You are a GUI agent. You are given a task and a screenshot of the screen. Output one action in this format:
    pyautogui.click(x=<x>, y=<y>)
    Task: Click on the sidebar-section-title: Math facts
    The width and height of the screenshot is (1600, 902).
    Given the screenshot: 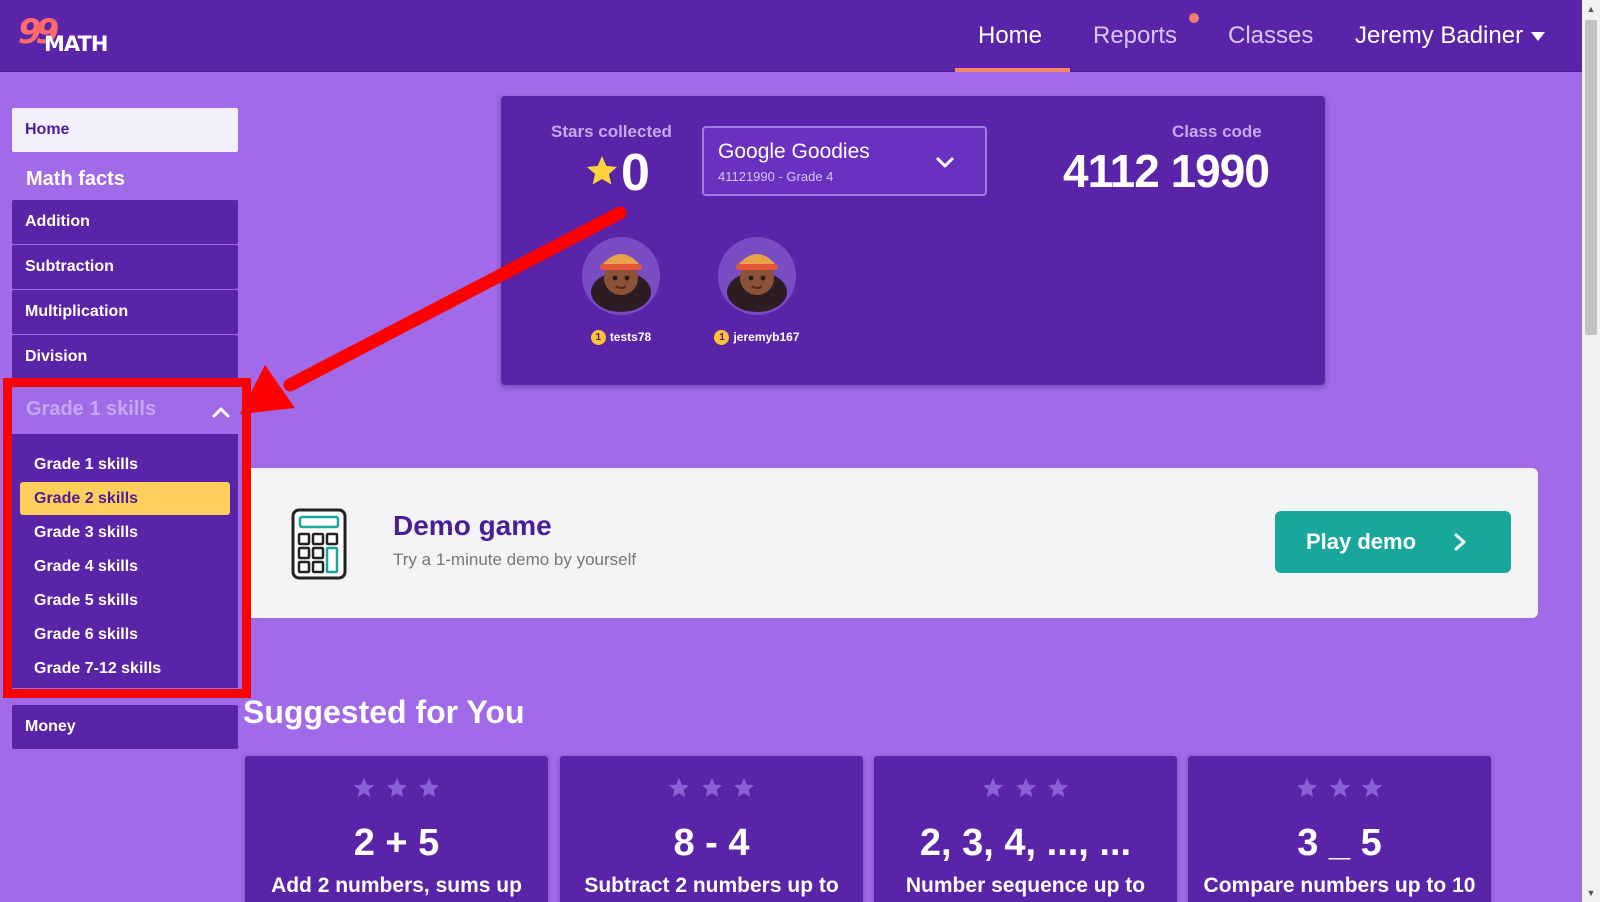 What is the action you would take?
    pyautogui.click(x=75, y=179)
    